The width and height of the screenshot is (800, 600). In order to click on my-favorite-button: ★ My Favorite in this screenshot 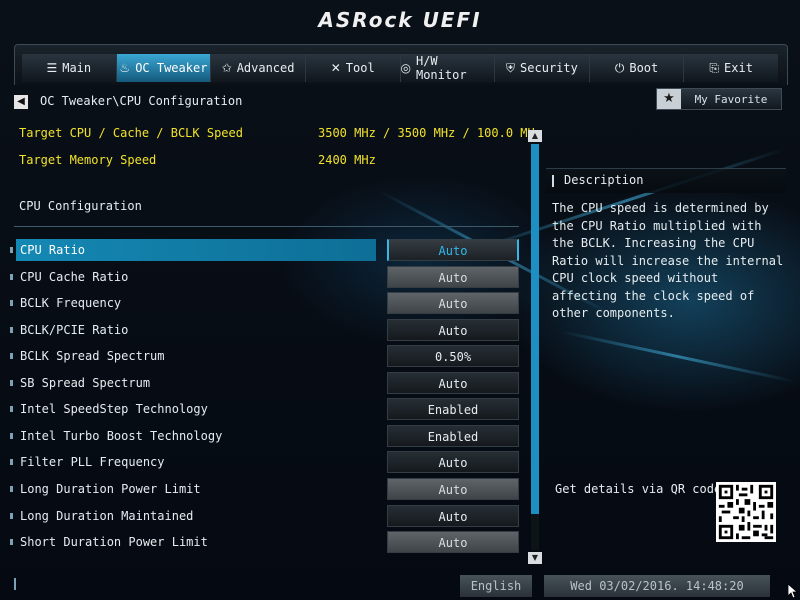, I will do `click(719, 99)`.